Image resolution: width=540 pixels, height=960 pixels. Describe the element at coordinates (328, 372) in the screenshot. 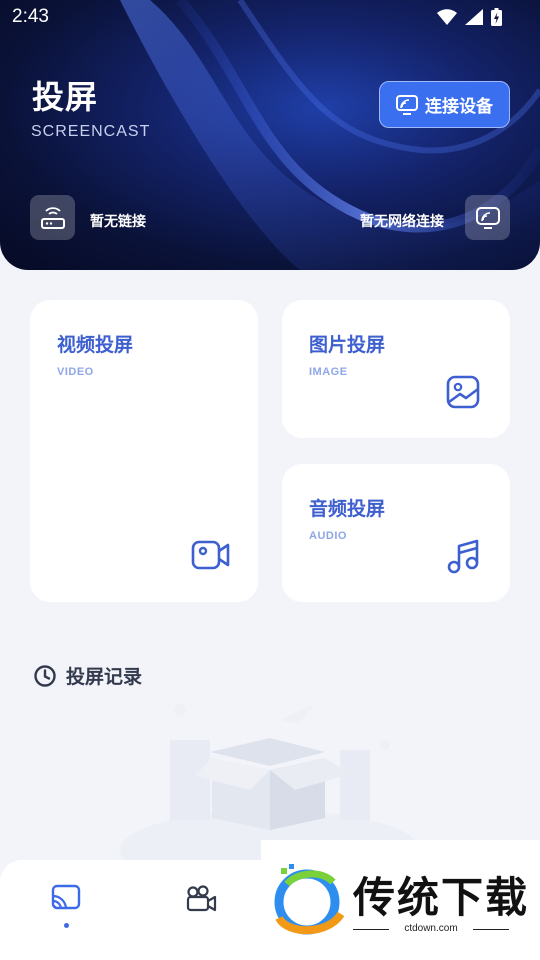

I see `image-cast-subtitle: IMAGE` at that location.